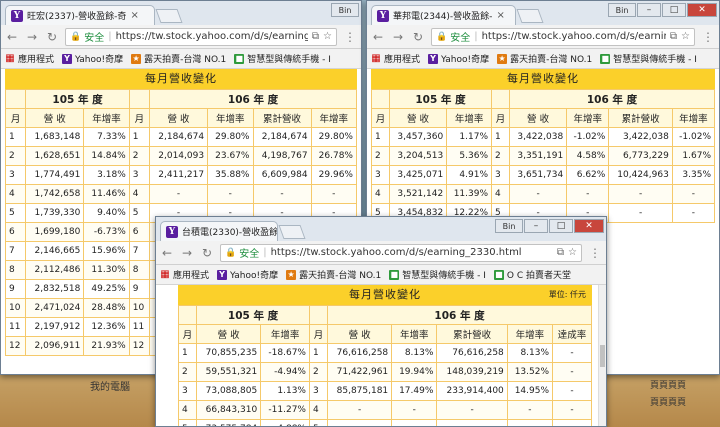 The image size is (720, 427). What do you see at coordinates (360, 391) in the screenshot?
I see `table-cell: 85,875,181` at bounding box center [360, 391].